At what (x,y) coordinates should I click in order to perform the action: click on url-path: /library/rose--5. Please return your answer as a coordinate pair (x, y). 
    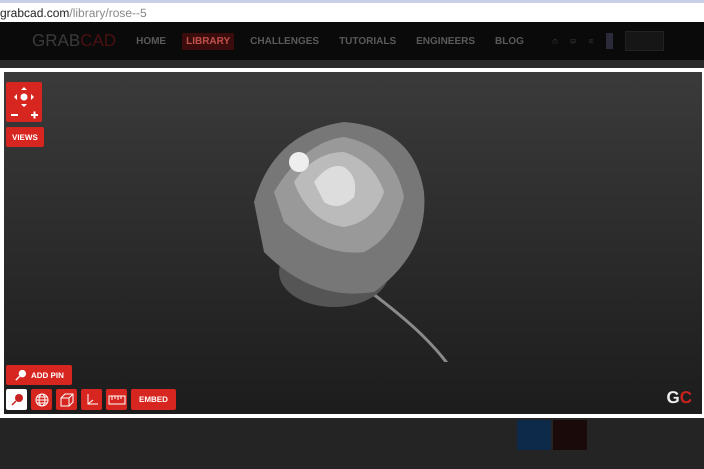
    Looking at the image, I should click on (108, 13).